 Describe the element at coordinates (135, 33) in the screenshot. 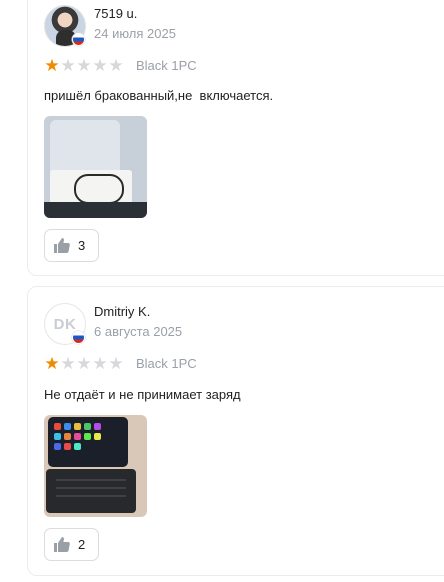

I see `review-date: 24 июля 2025` at that location.